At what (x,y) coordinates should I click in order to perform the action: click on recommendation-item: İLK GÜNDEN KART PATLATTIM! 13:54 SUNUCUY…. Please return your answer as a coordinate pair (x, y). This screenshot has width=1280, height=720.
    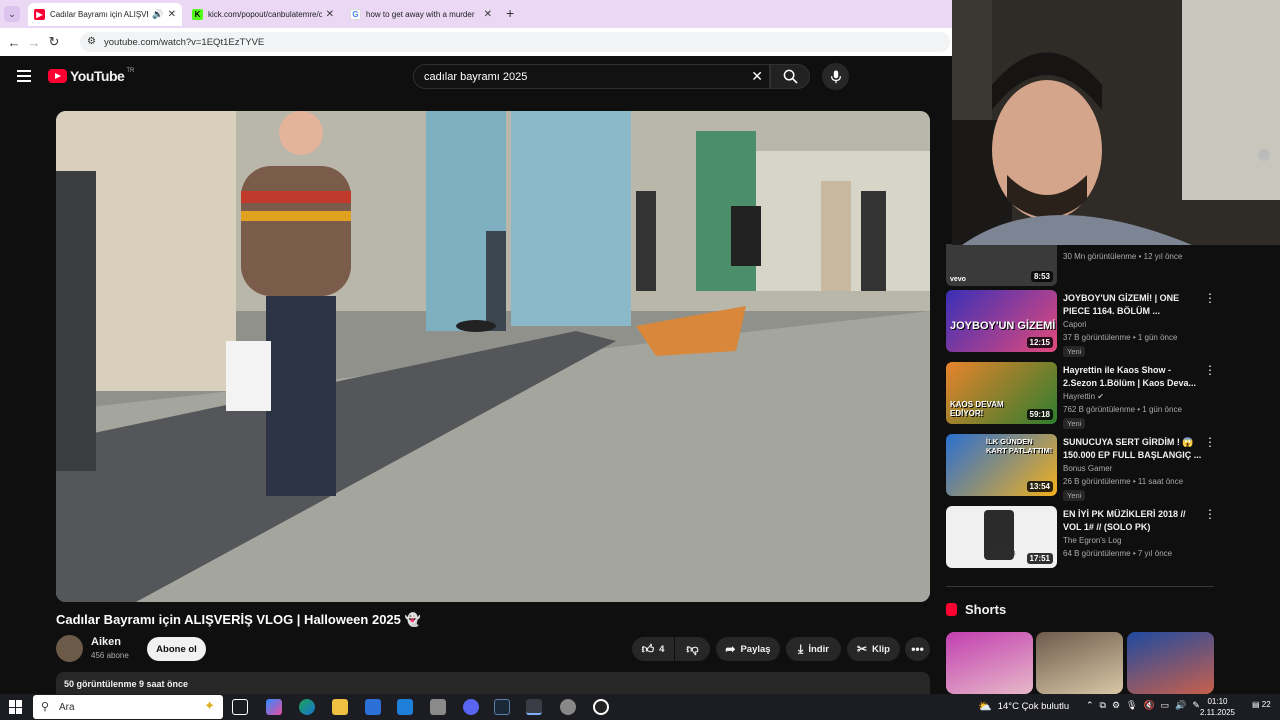
    Looking at the image, I should click on (1081, 467).